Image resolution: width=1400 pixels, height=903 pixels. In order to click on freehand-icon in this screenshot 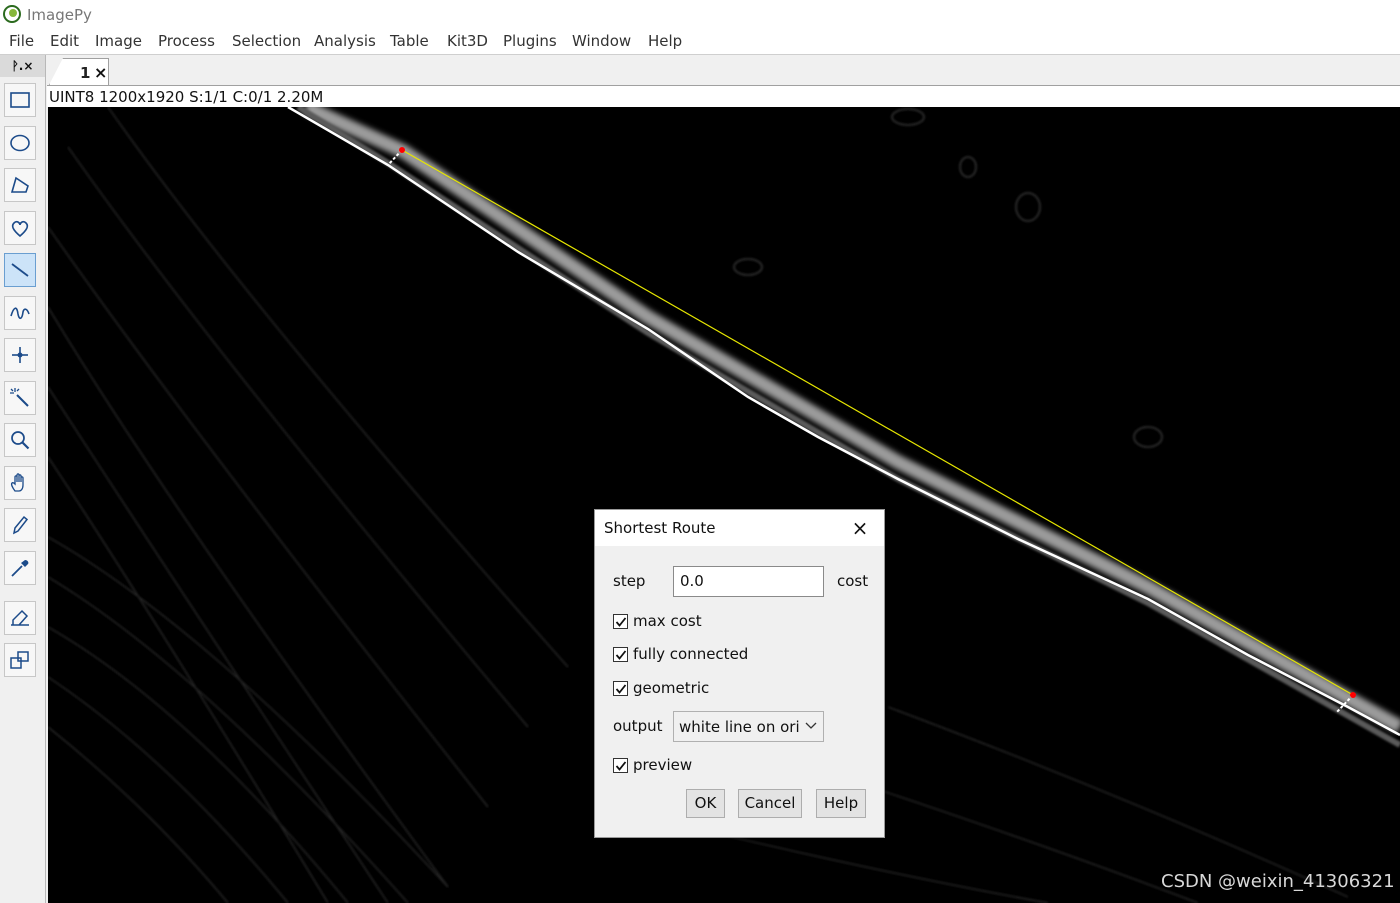, I will do `click(20, 229)`.